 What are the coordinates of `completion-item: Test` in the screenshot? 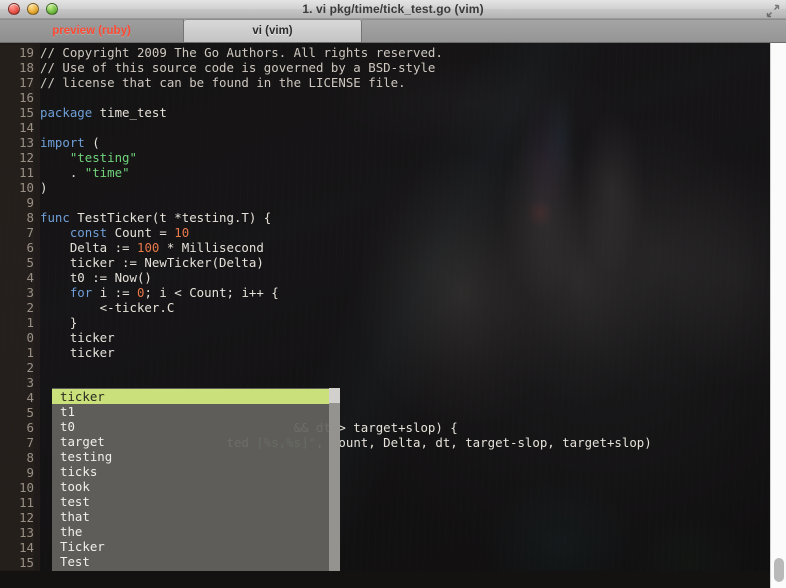 It's located at (190, 561).